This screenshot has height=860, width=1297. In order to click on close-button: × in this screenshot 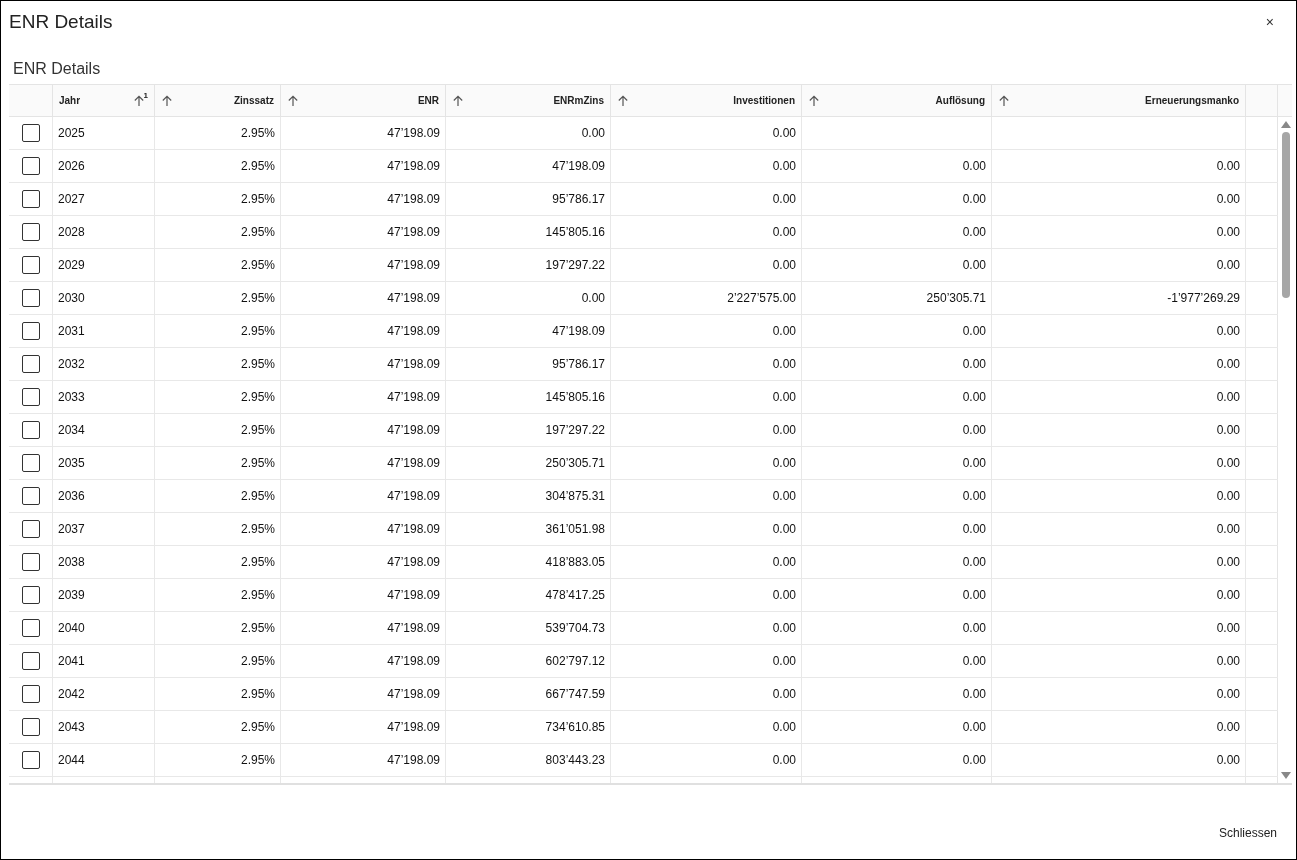, I will do `click(1269, 22)`.